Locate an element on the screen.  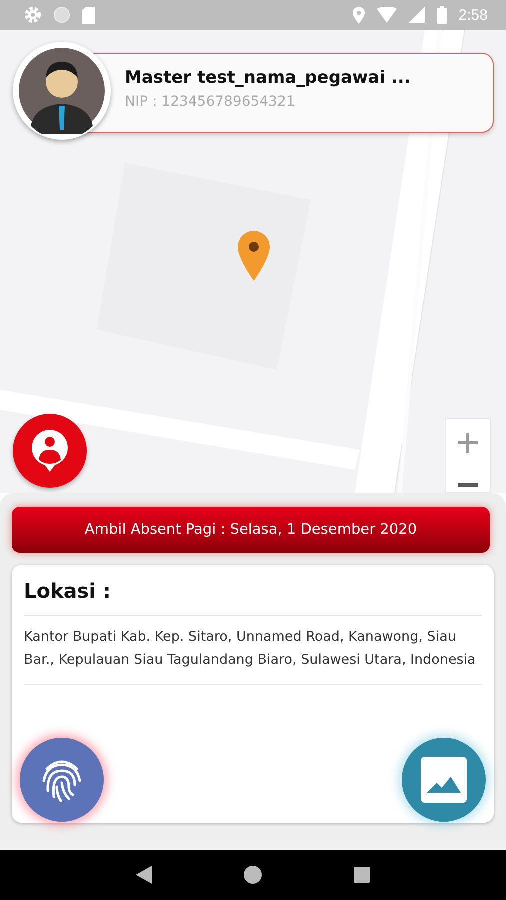
back-button is located at coordinates (144, 875).